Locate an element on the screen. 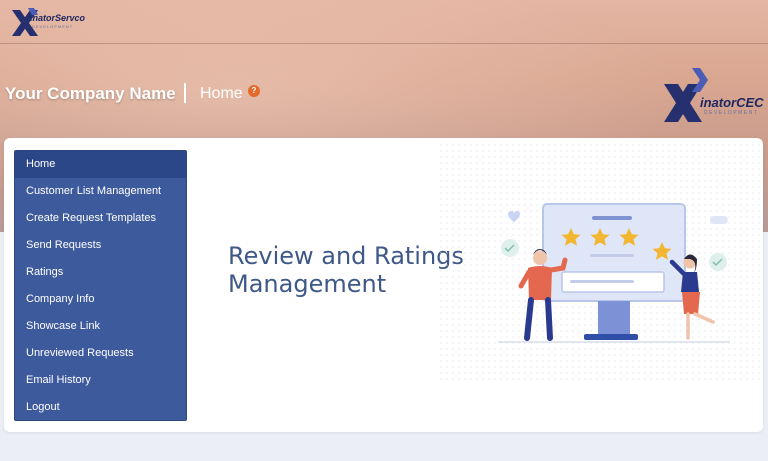 The height and width of the screenshot is (461, 768). company-name: Your Company Name is located at coordinates (90, 93).